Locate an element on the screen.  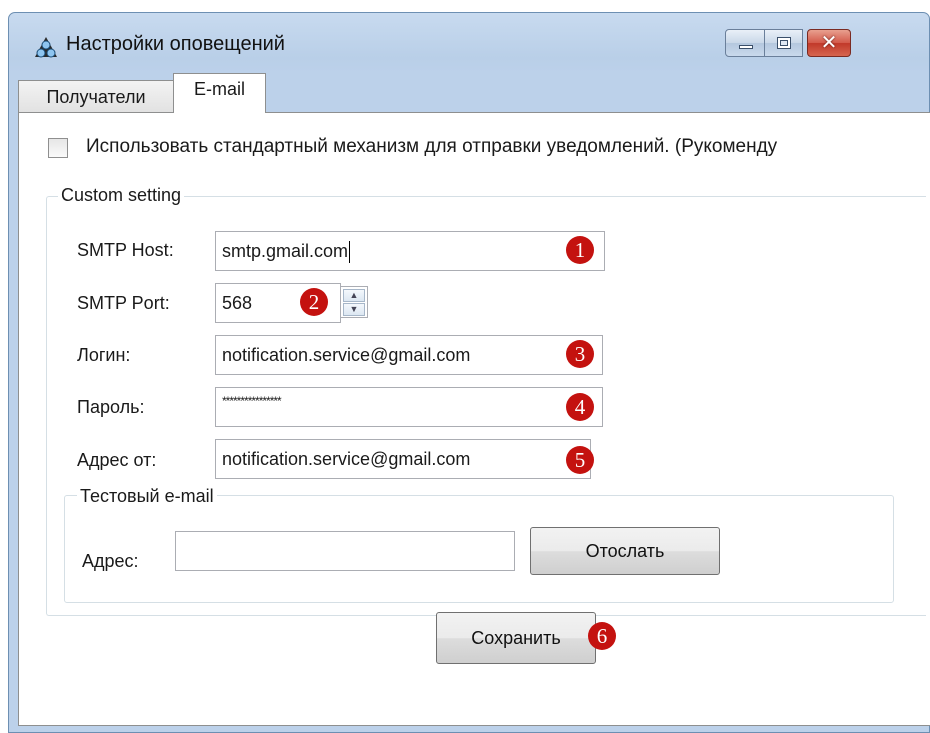
custom-setting-legend: Custom setting is located at coordinates (121, 195).